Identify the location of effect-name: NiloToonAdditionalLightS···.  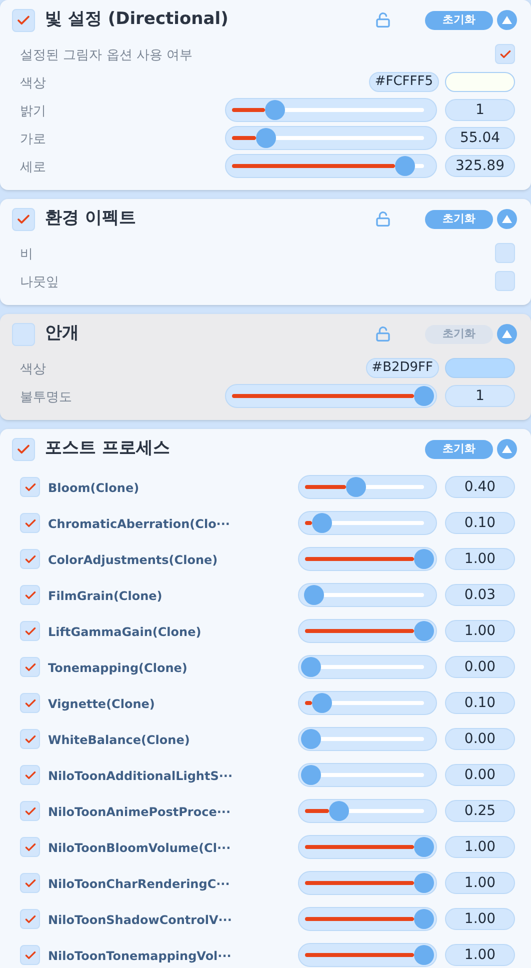
(140, 776).